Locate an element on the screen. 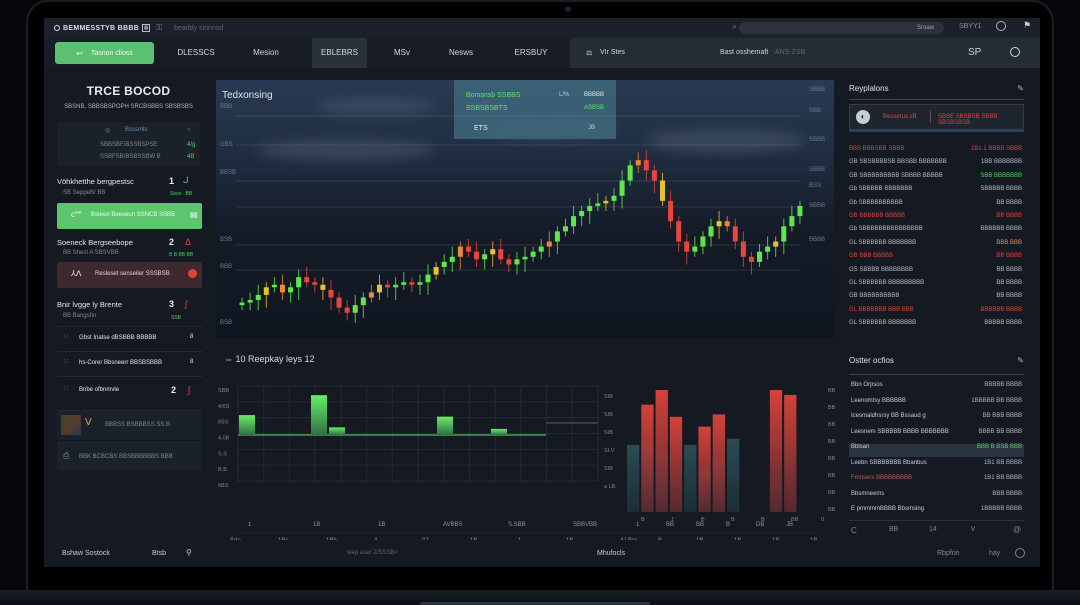 The width and height of the screenshot is (1080, 605). watchlist-row-label: GL SBBBBBB BBBBBBBBB is located at coordinates (887, 283).